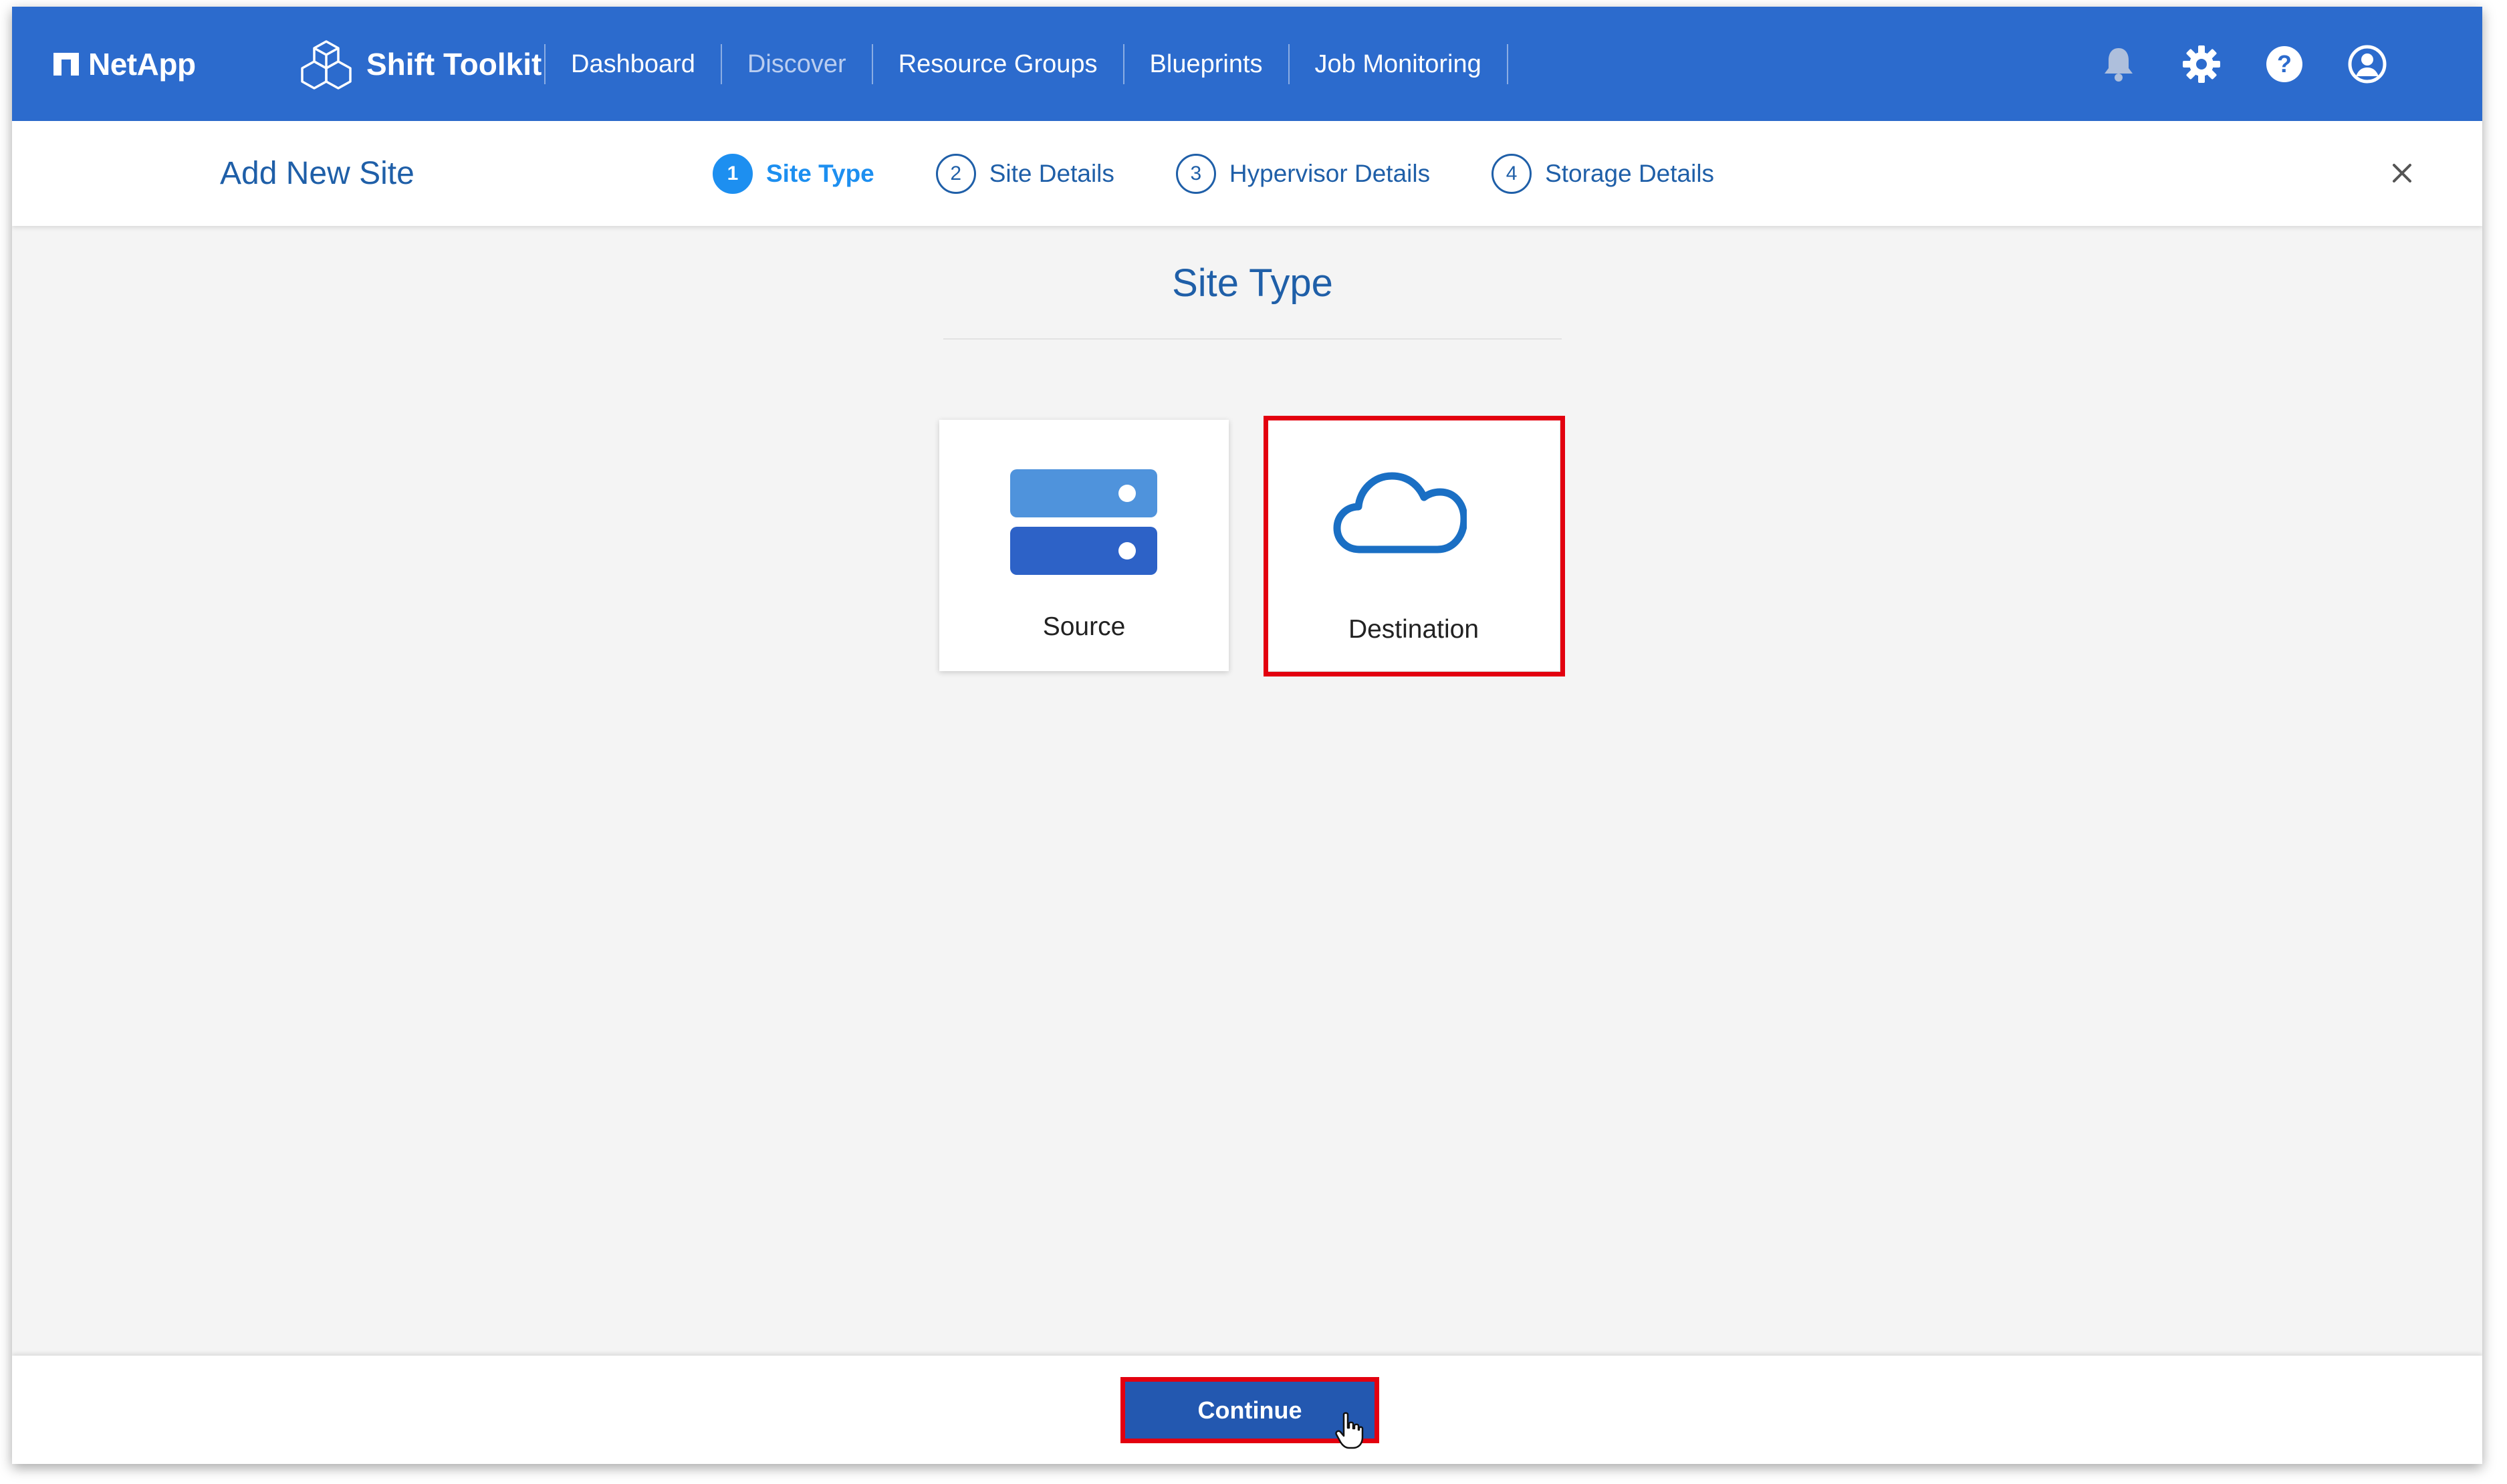  I want to click on brand-name: NetApp, so click(142, 64).